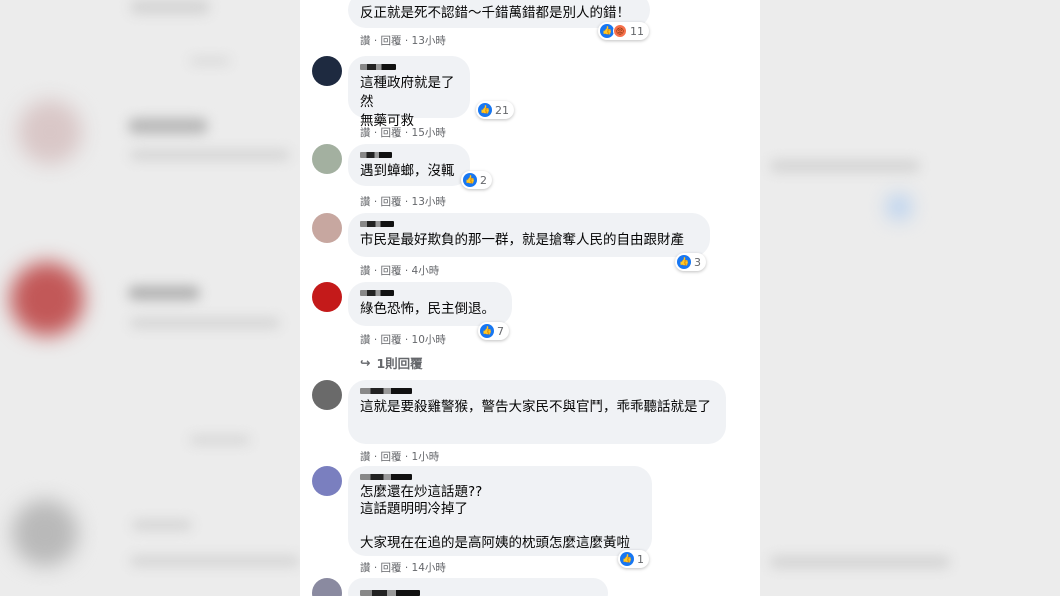 The height and width of the screenshot is (596, 1060). What do you see at coordinates (399, 456) in the screenshot?
I see `comment-meta: 讚 · 回覆 · 1小時` at bounding box center [399, 456].